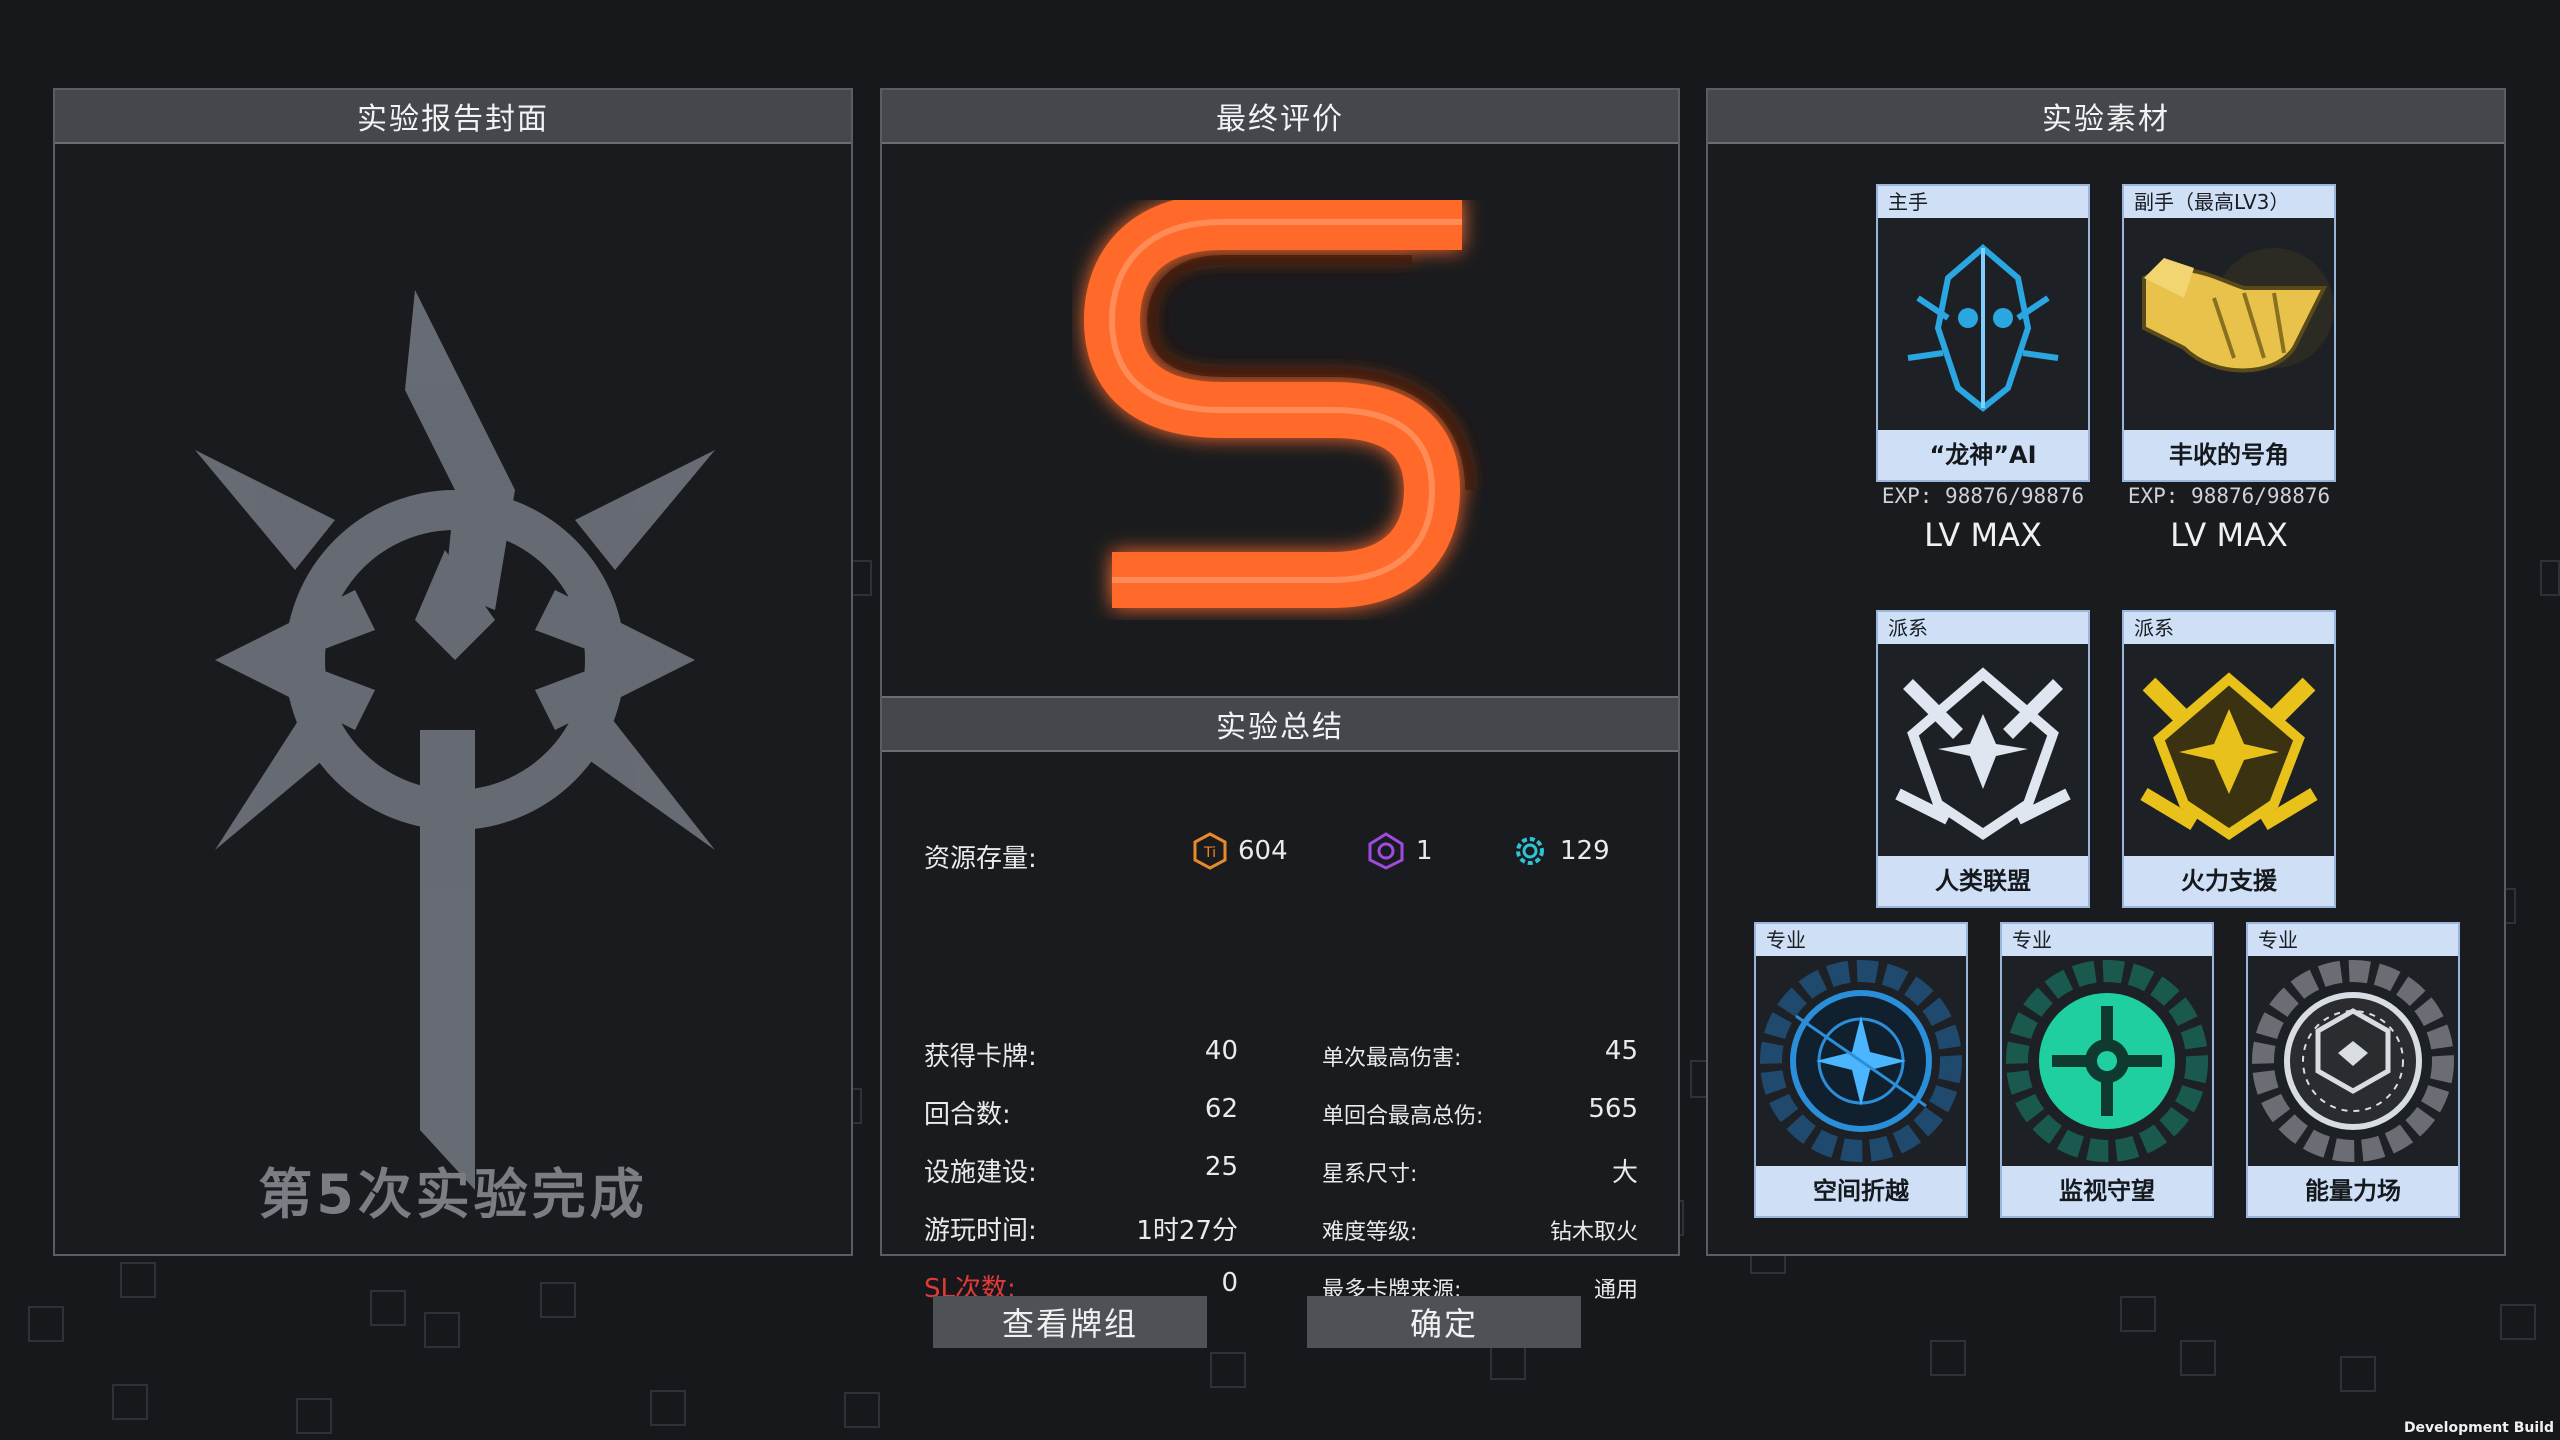  What do you see at coordinates (2107, 1061) in the screenshot?
I see `surveillance-icon` at bounding box center [2107, 1061].